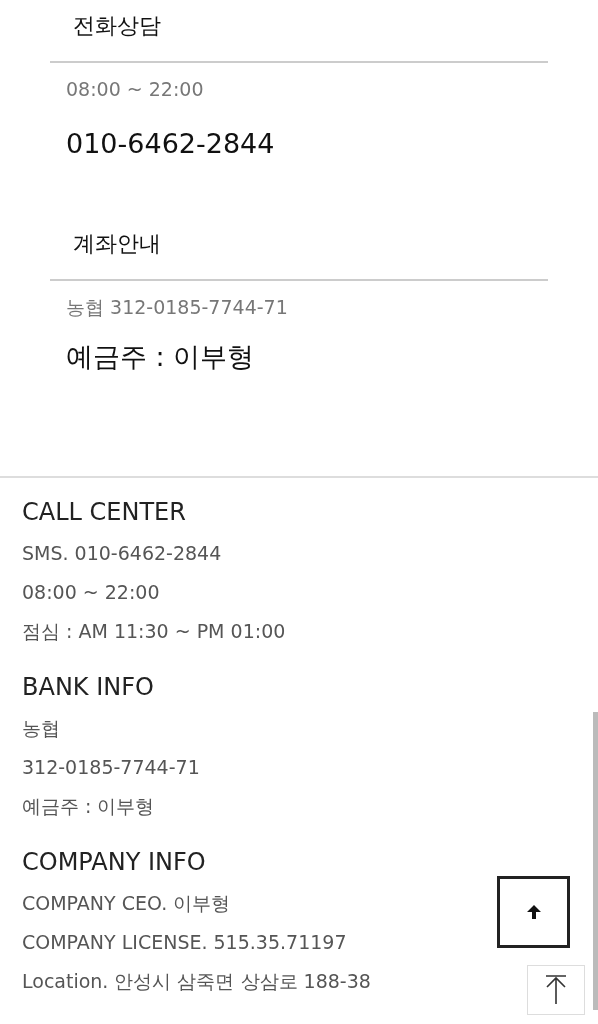 This screenshot has height=1024, width=598. I want to click on section-title: 계좌안내, so click(117, 244).